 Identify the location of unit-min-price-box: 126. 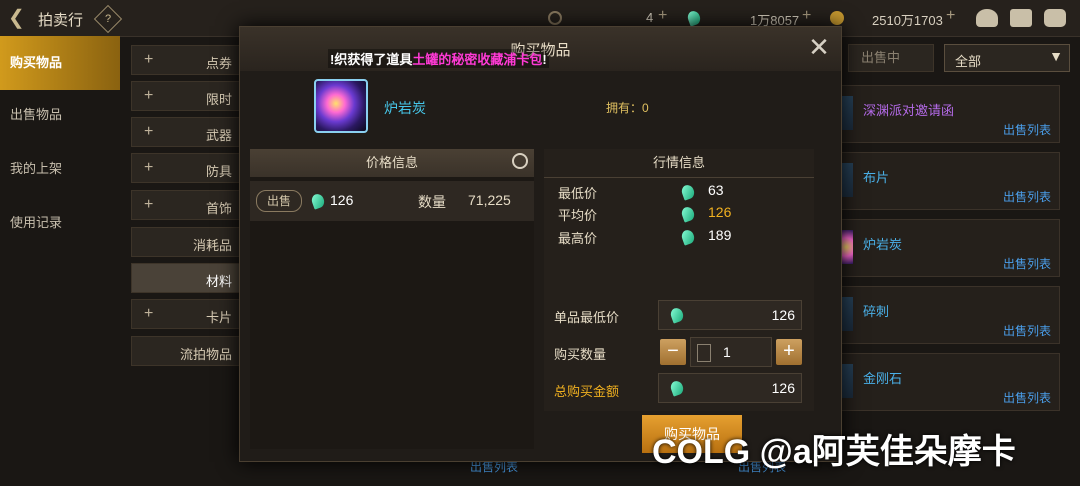
(730, 315).